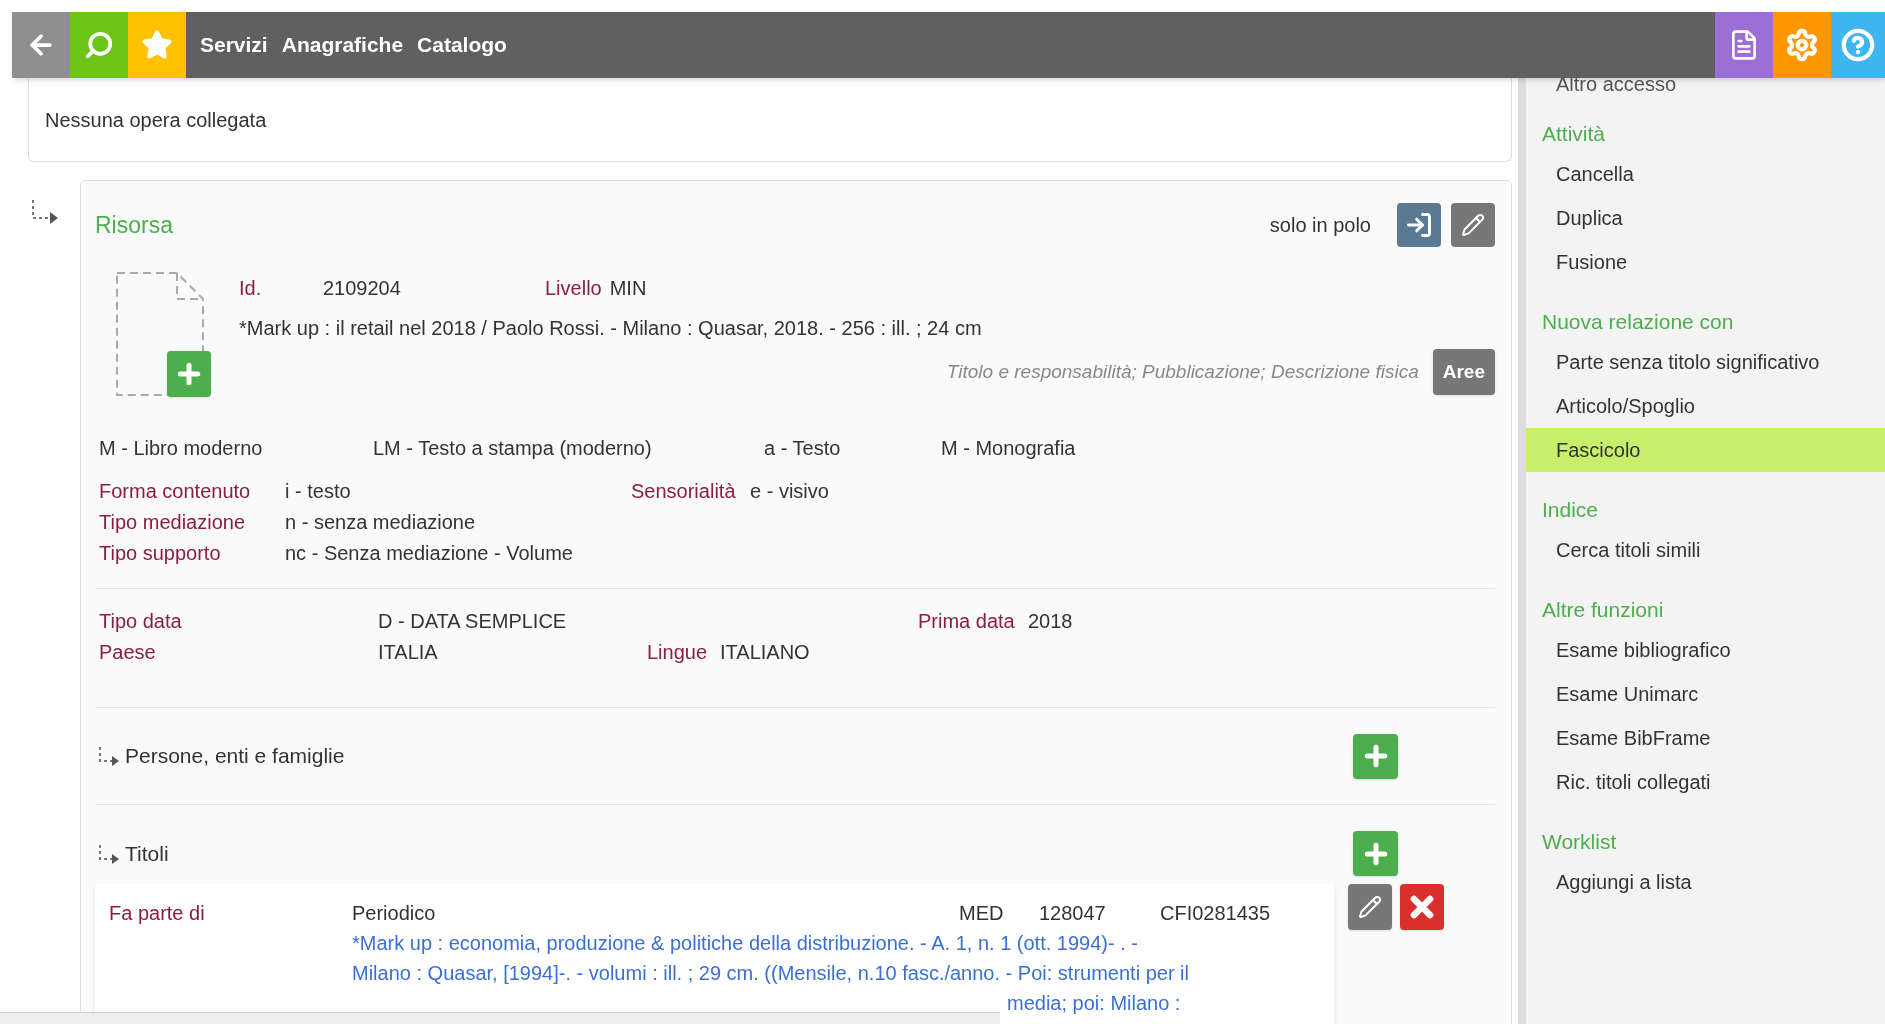  What do you see at coordinates (1570, 510) in the screenshot?
I see `sidebar-heading: Indice` at bounding box center [1570, 510].